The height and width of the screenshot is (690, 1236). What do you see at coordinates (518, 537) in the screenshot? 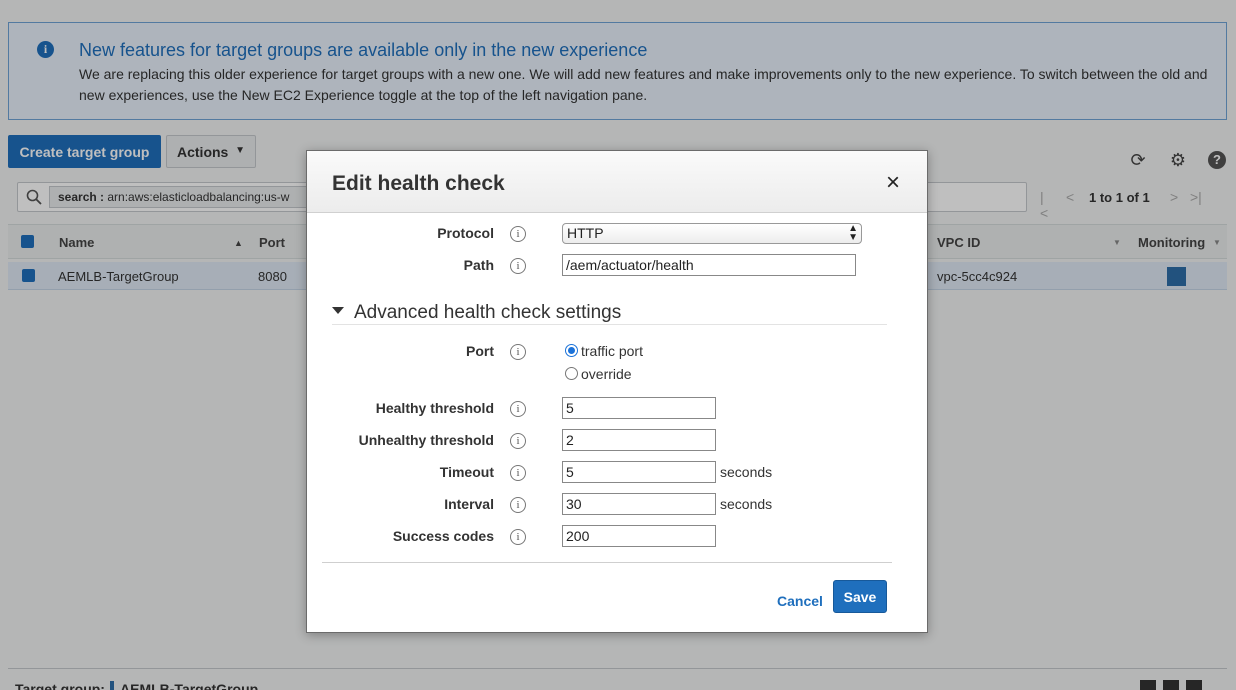
I see `success-codes-info-icon: i` at bounding box center [518, 537].